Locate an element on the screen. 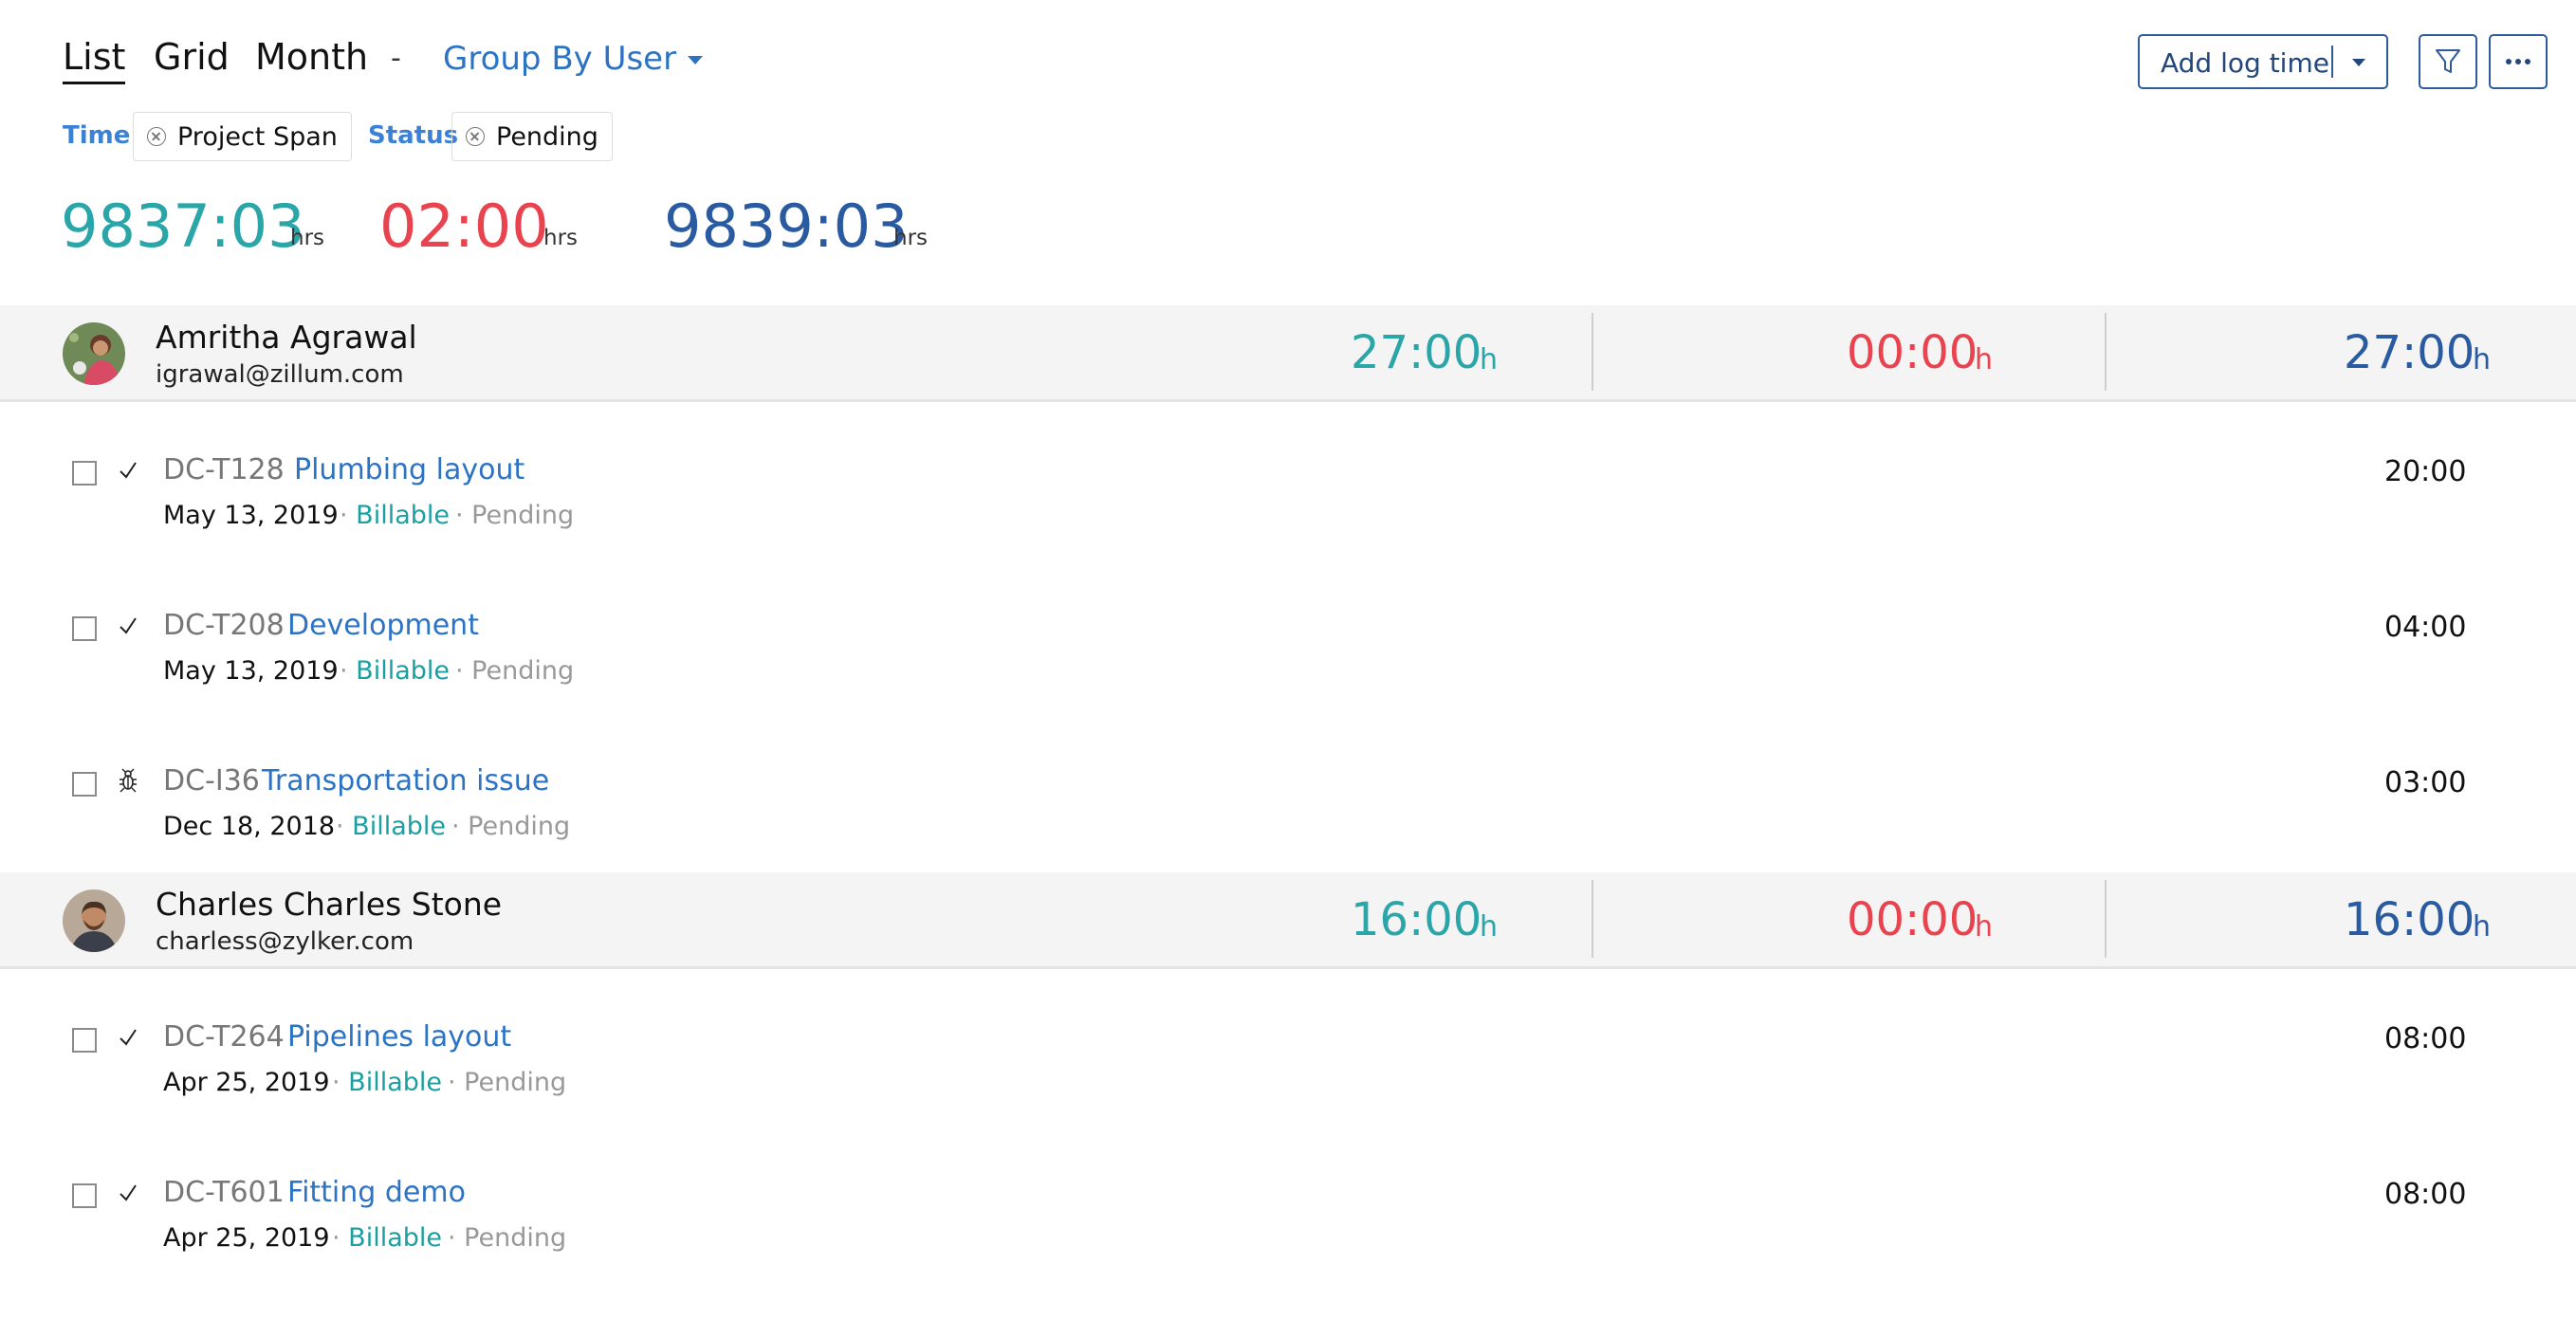  task-name-link: Fitting demo is located at coordinates (376, 1192).